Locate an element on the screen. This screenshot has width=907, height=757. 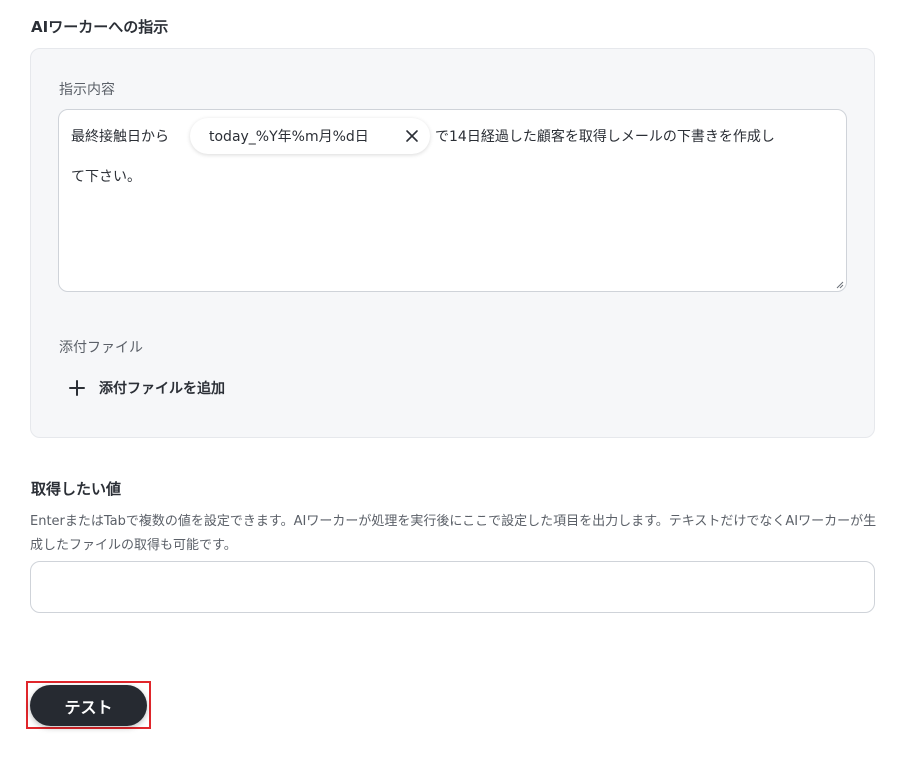
add-attachment-label: 添付ファイルを追加 is located at coordinates (162, 389).